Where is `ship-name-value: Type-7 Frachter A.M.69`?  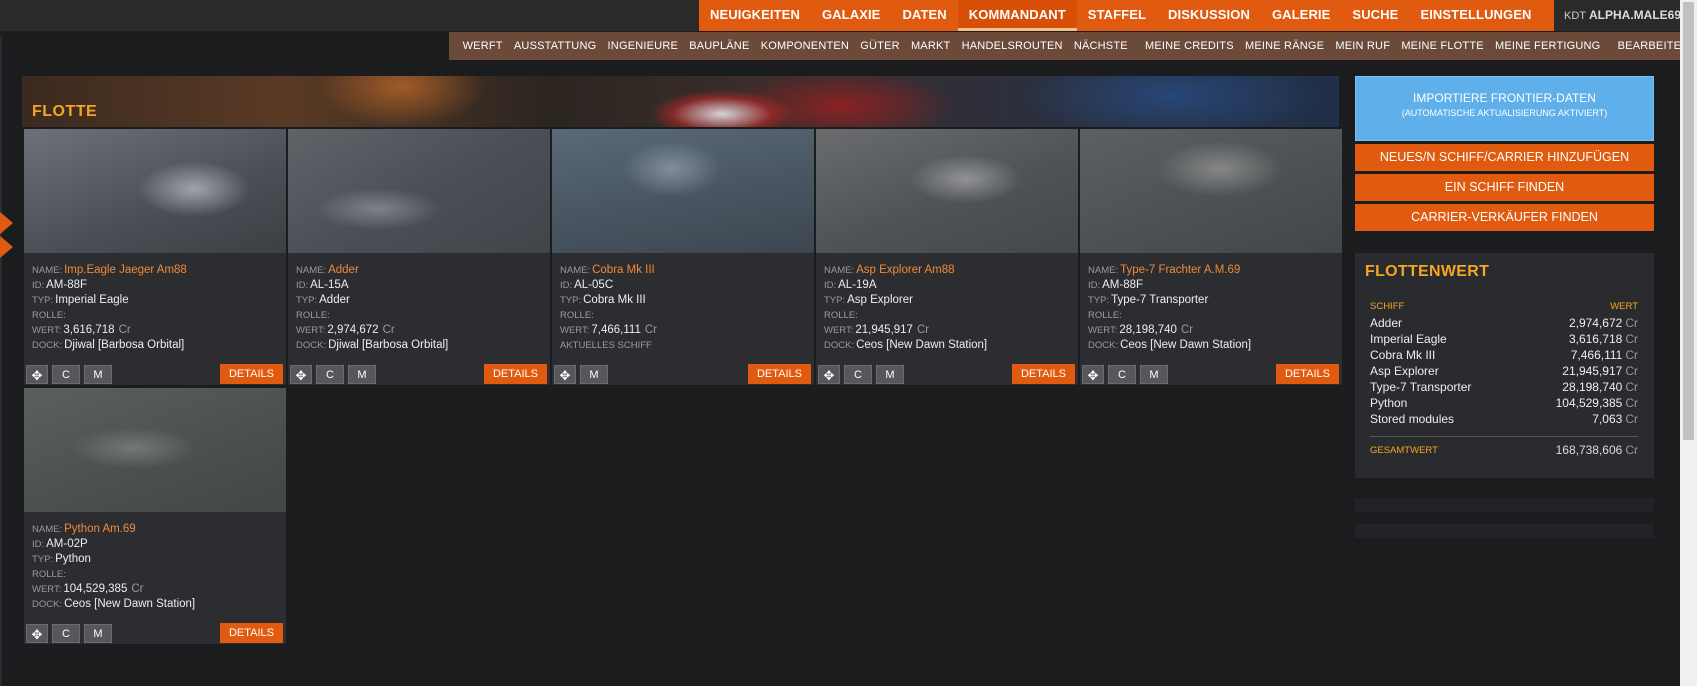 ship-name-value: Type-7 Frachter A.M.69 is located at coordinates (1180, 270).